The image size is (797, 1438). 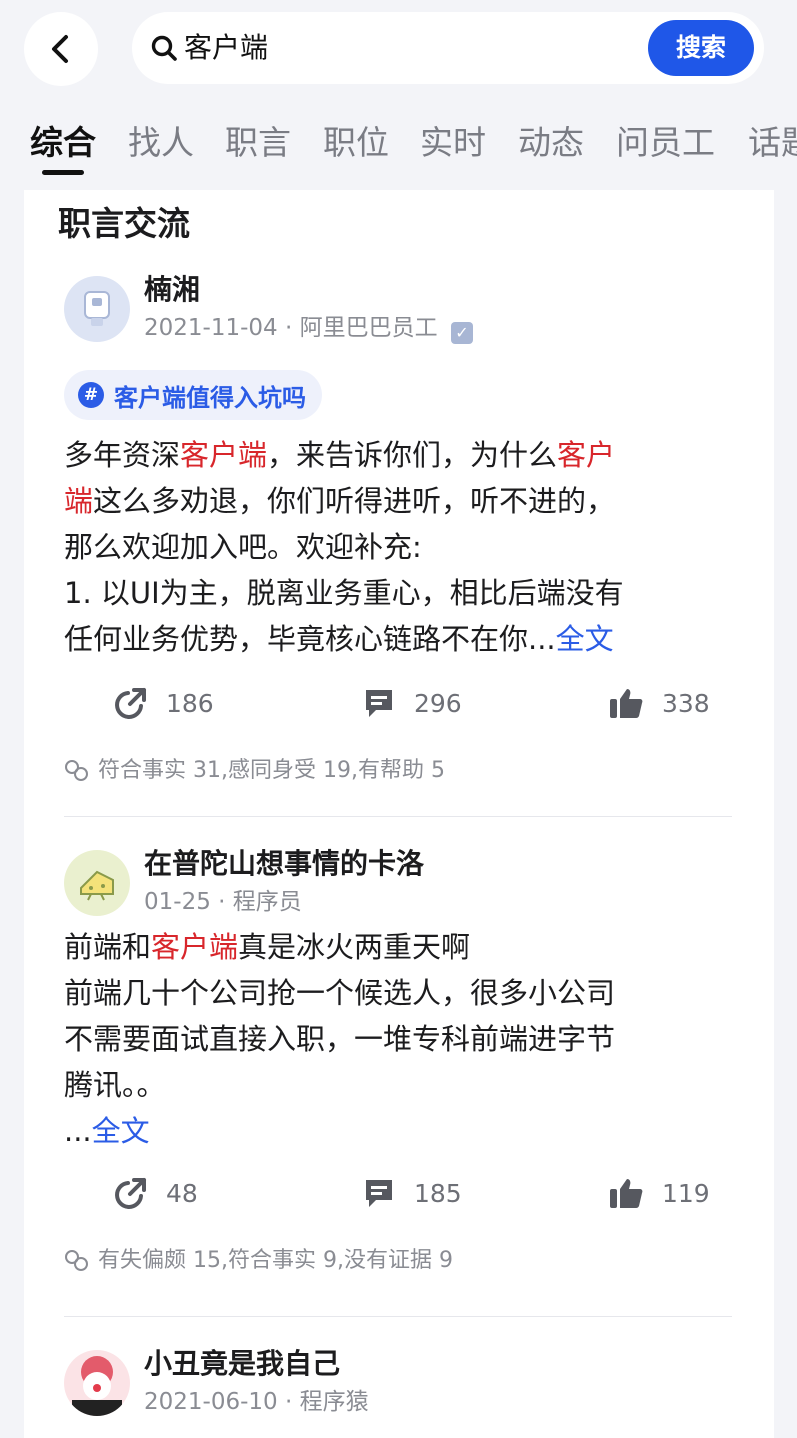 I want to click on post-body-line: ...全文, so click(x=107, y=1131).